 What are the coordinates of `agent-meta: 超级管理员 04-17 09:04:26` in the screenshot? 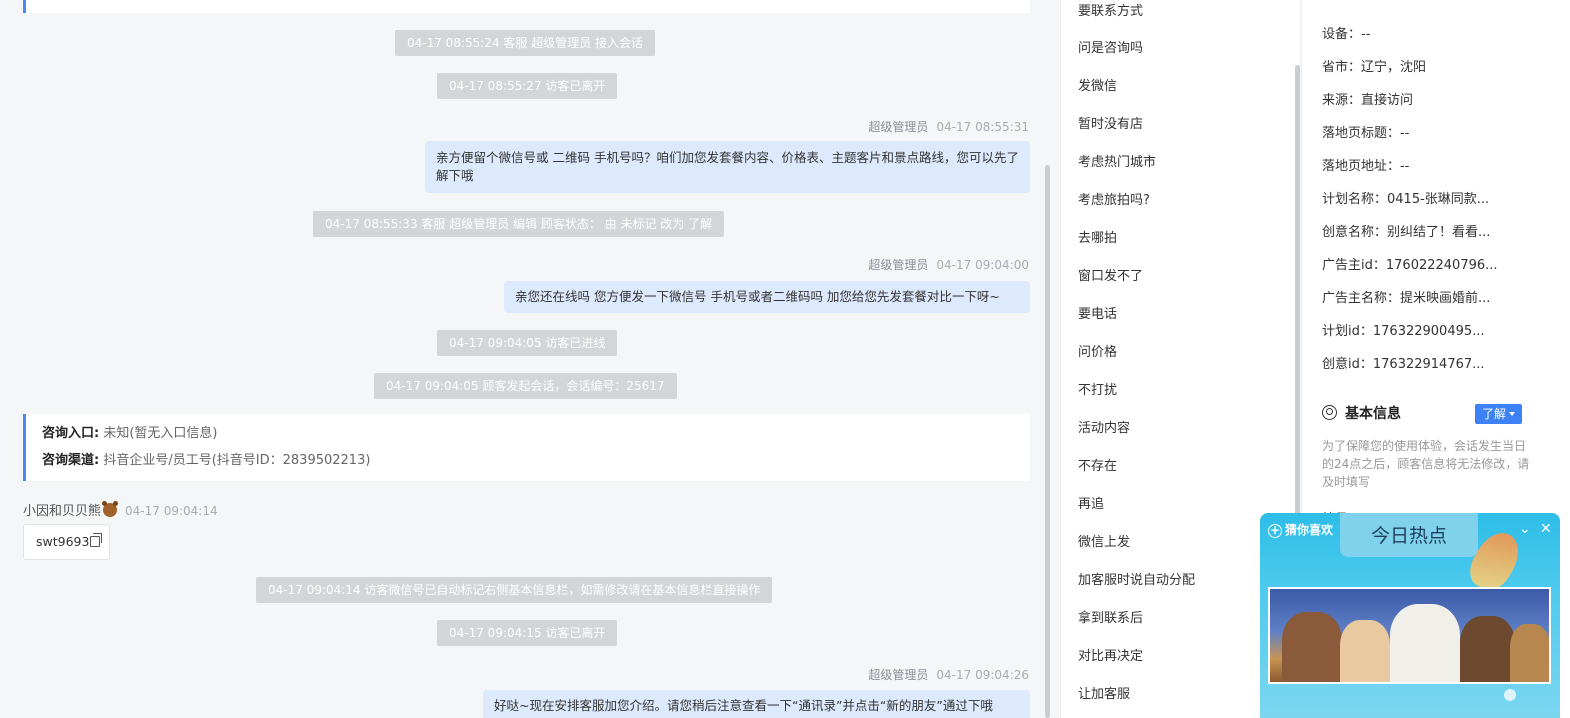 It's located at (948, 674).